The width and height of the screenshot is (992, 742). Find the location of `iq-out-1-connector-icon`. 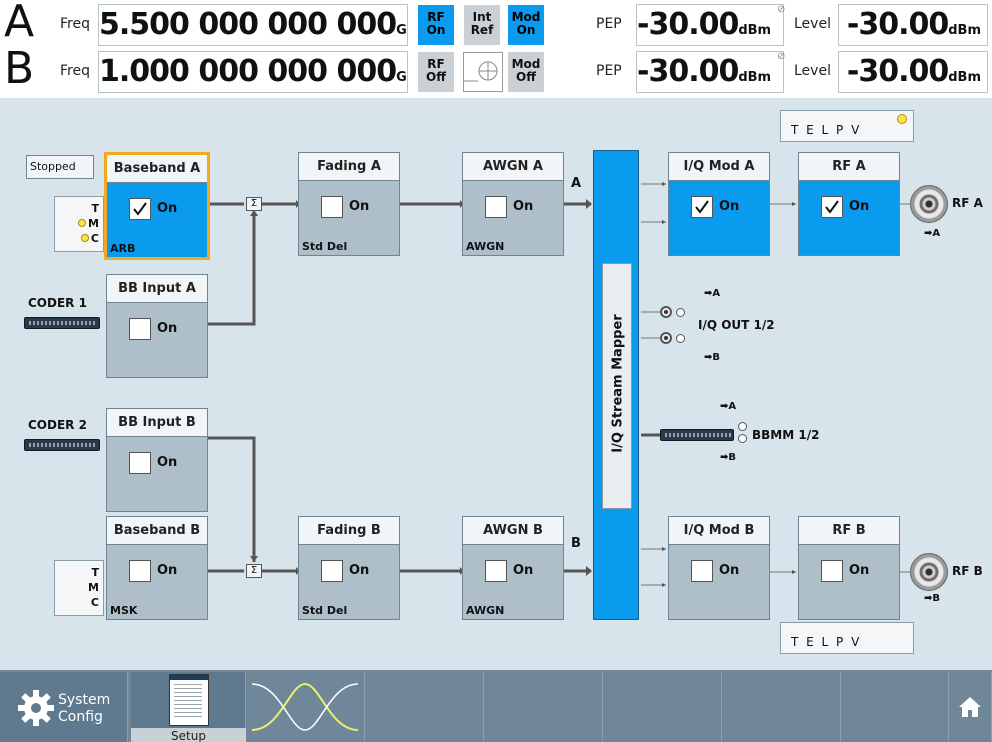

iq-out-1-connector-icon is located at coordinates (666, 312).